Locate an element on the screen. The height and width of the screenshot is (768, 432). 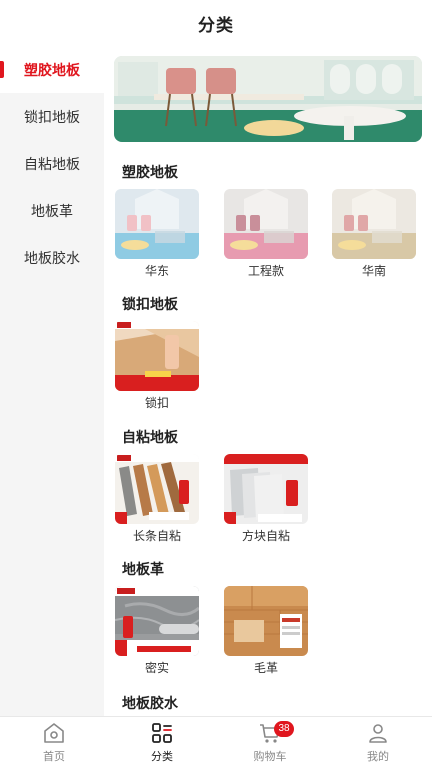
sidebar-item-self-adhesive-floor: 自粘地板 is located at coordinates (52, 163).